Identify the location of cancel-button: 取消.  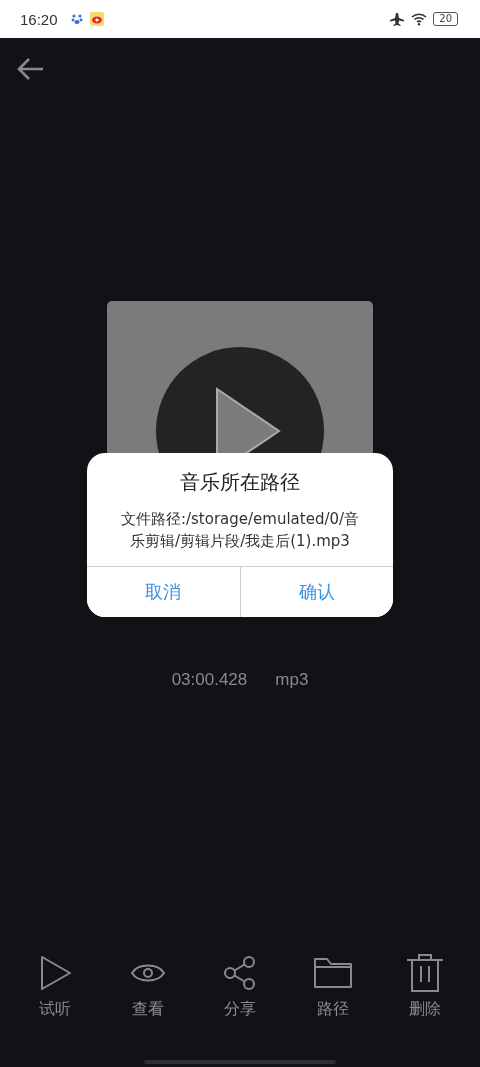
(164, 592).